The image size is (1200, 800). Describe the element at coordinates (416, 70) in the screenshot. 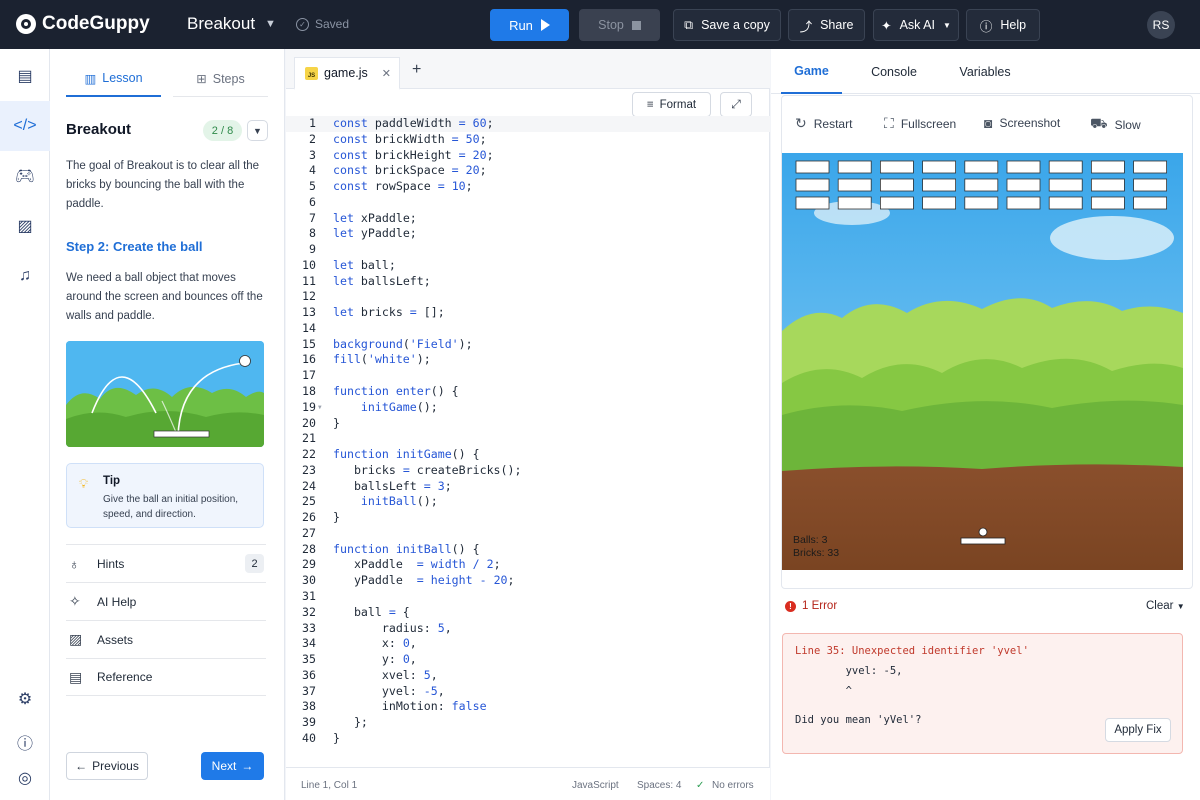

I see `add-file-icon: +` at that location.